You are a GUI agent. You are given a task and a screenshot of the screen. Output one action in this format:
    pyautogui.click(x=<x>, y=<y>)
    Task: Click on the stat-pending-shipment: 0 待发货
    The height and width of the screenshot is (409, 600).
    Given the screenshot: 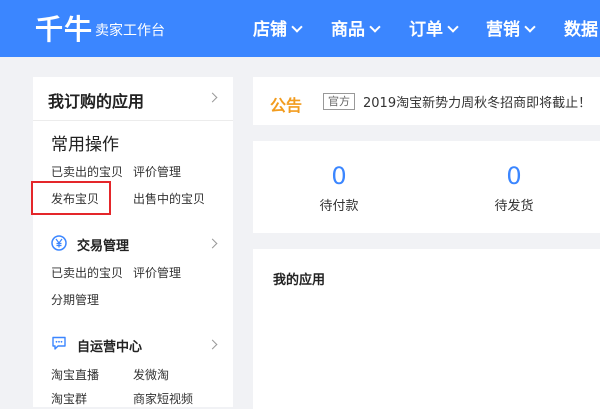 What is the action you would take?
    pyautogui.click(x=514, y=187)
    